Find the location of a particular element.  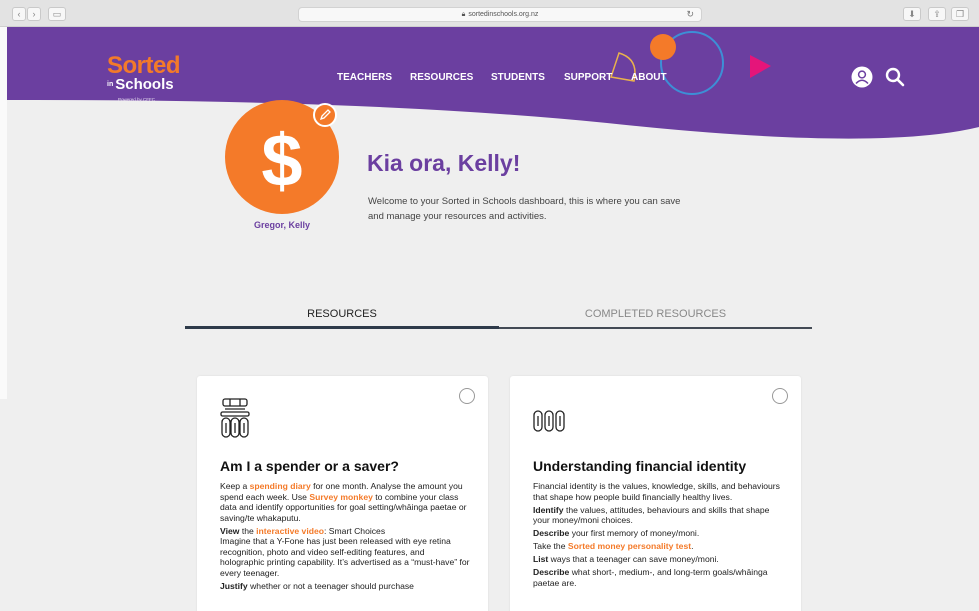

left-panel-edge is located at coordinates (3, 213).